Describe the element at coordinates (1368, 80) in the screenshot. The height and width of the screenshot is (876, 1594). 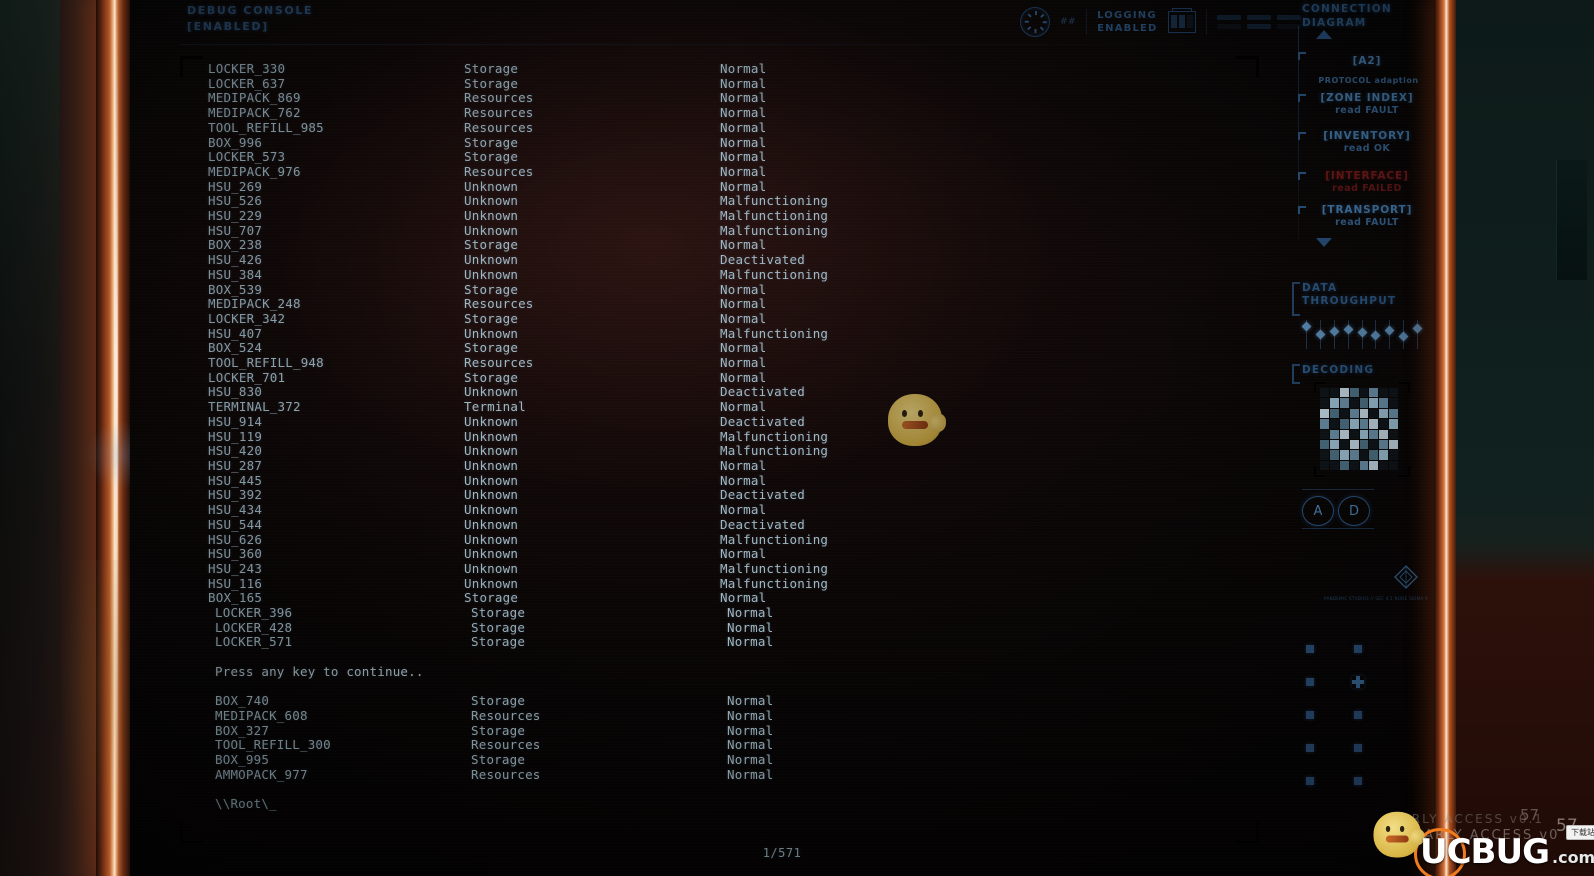
I see `node-status: PROTOCOL adaption` at that location.